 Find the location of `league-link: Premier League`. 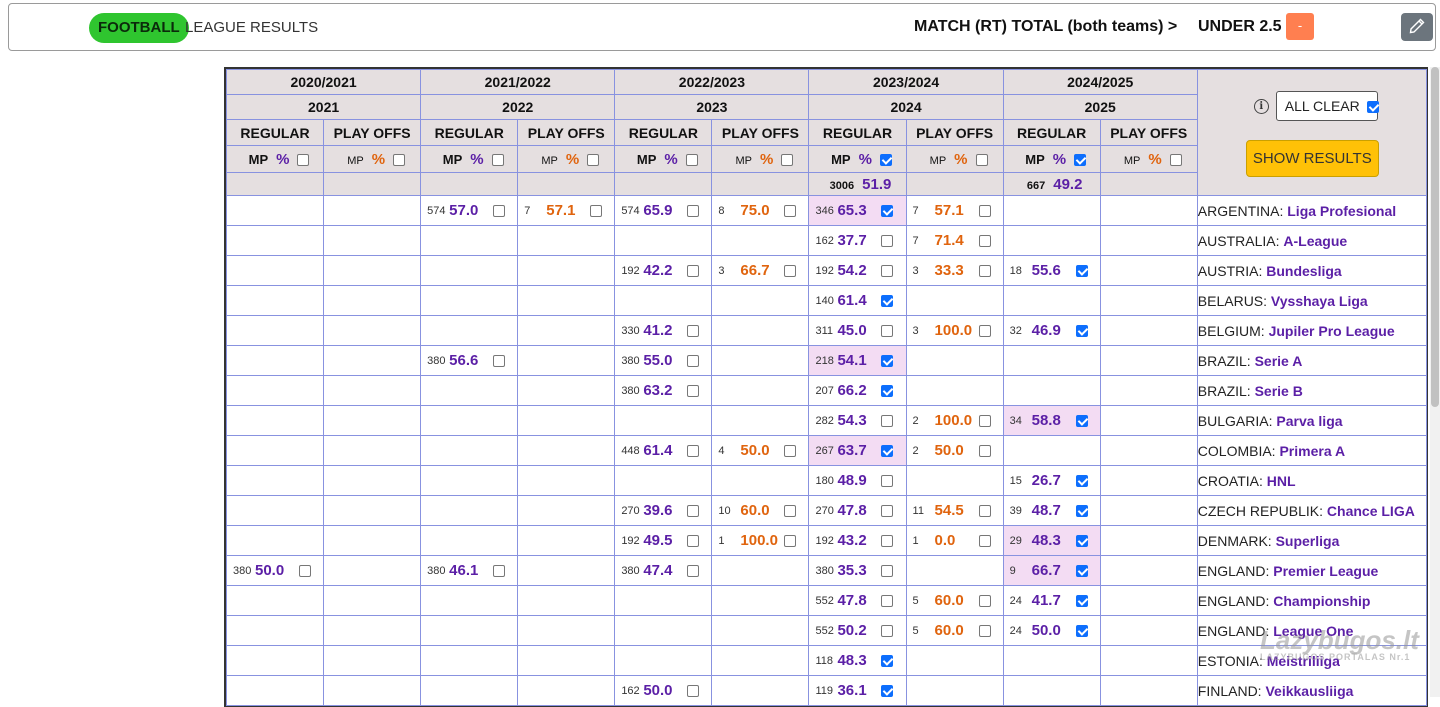

league-link: Premier League is located at coordinates (1325, 571).